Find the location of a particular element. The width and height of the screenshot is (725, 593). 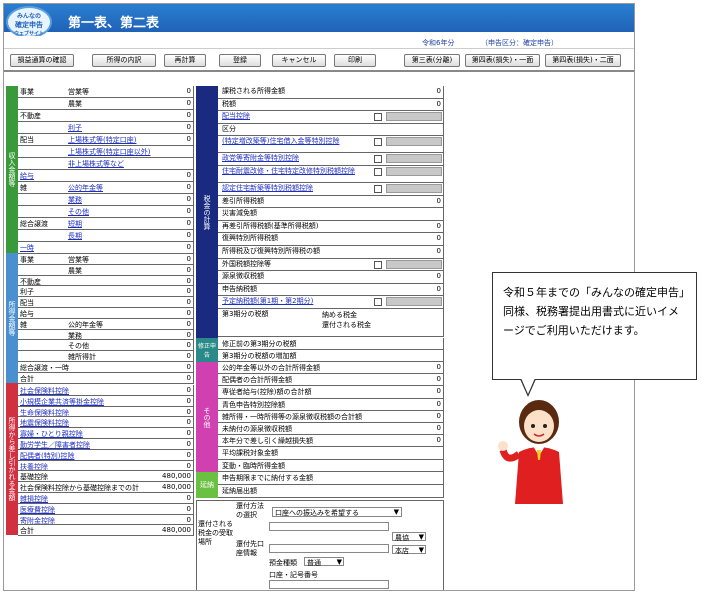

tax-row: 所得税及び復興特別所得税の額 0 is located at coordinates (331, 252).